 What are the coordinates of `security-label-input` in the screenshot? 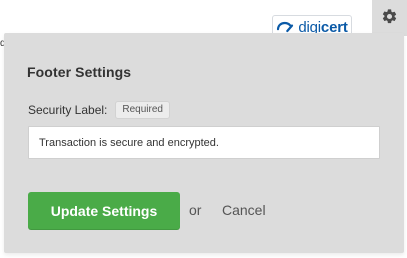 It's located at (204, 142).